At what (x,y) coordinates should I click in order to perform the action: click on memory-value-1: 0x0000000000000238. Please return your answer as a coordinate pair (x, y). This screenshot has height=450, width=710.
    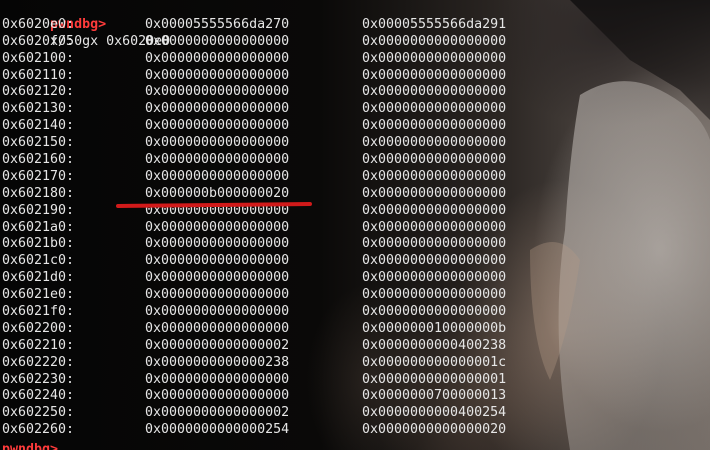
    Looking at the image, I should click on (217, 362).